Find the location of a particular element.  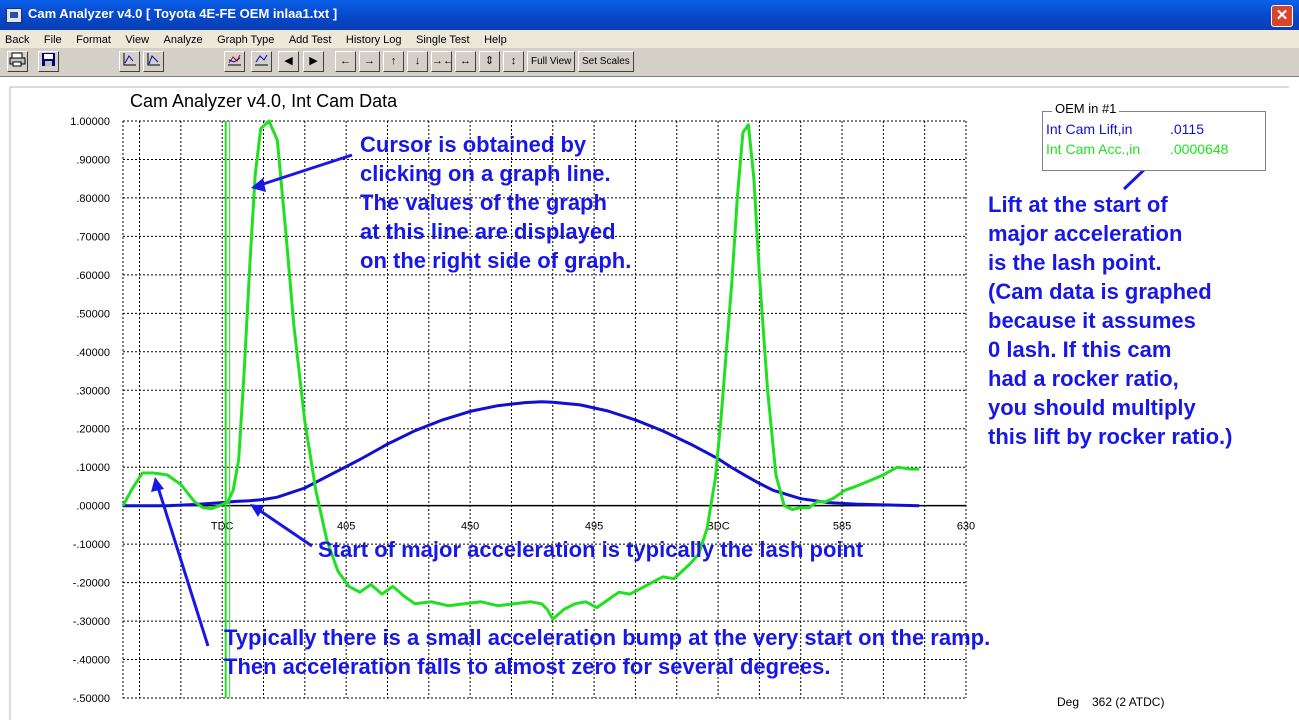

lift-annotation-line: this lift by rocker ratio.) is located at coordinates (1110, 436).